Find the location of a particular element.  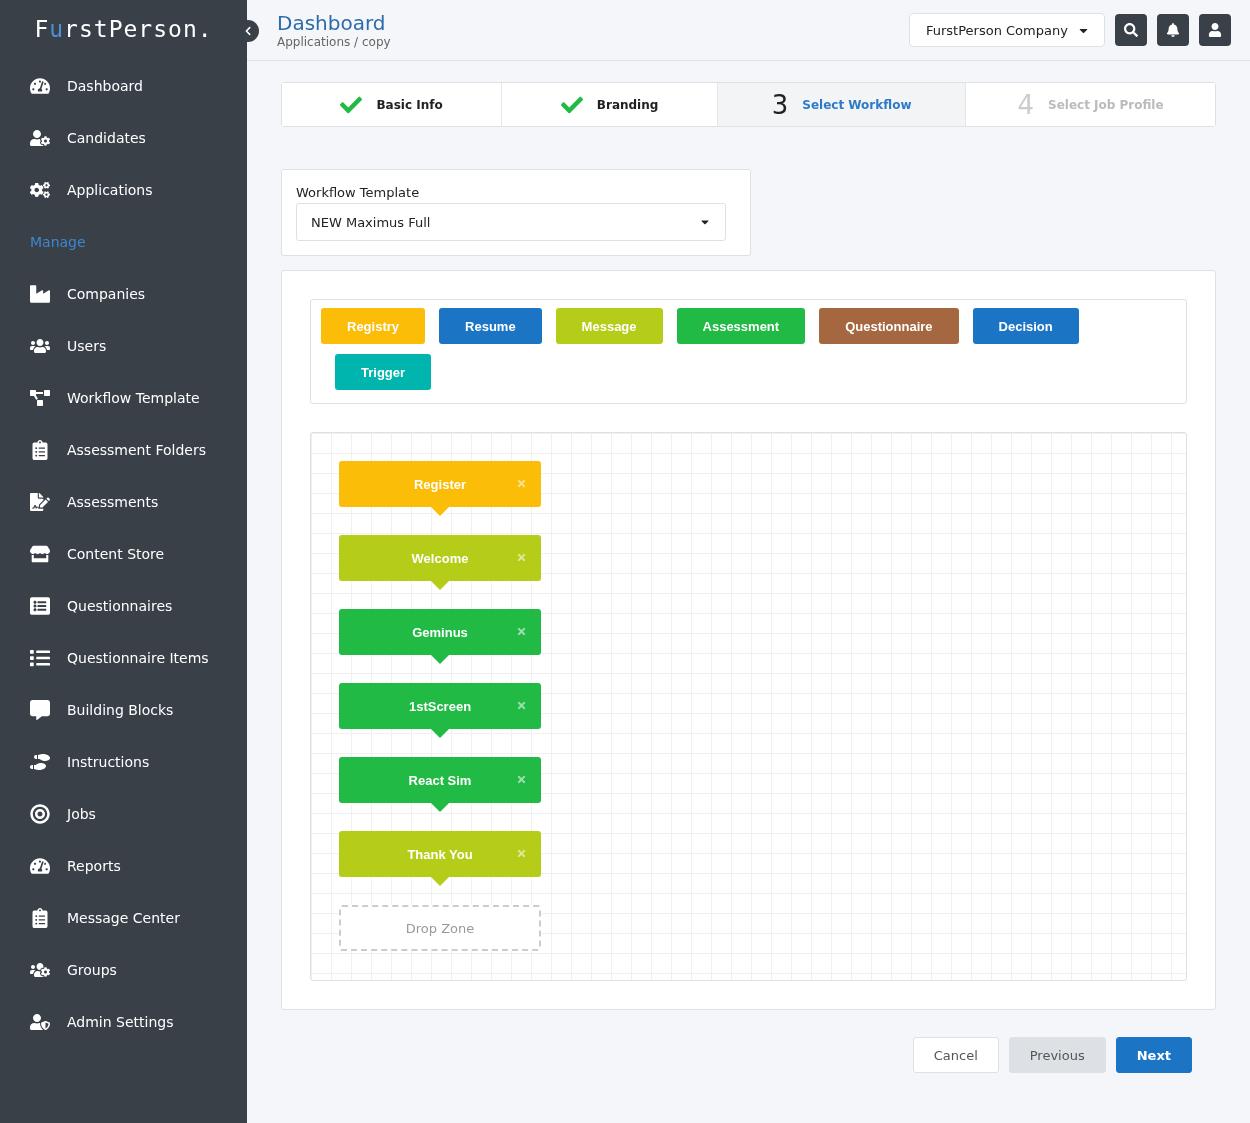

logo: Fu rstPerson. is located at coordinates (123, 29).